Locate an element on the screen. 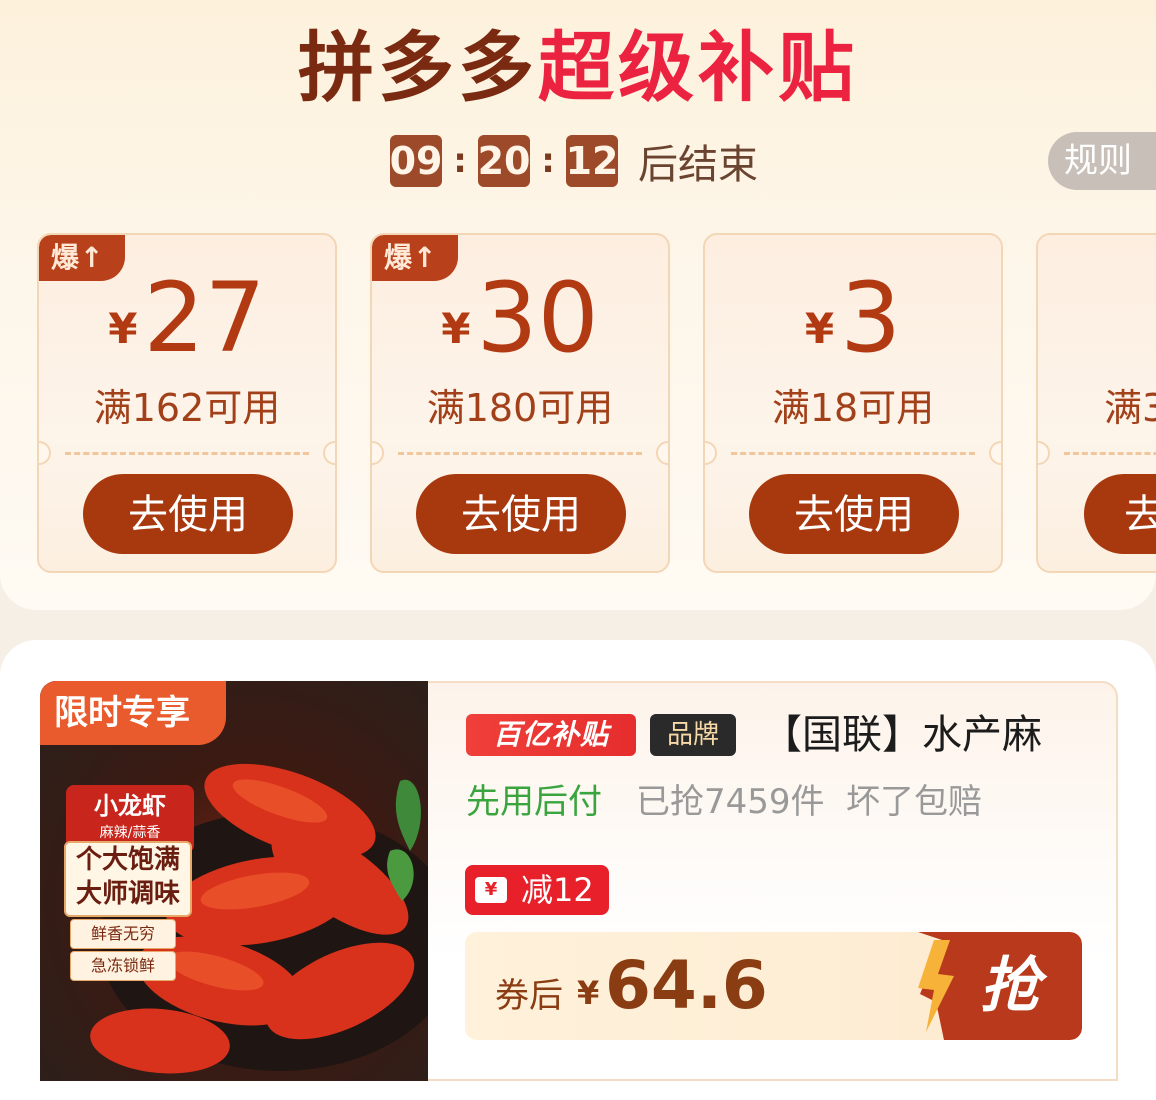  coupon-value: 27 is located at coordinates (204, 318).